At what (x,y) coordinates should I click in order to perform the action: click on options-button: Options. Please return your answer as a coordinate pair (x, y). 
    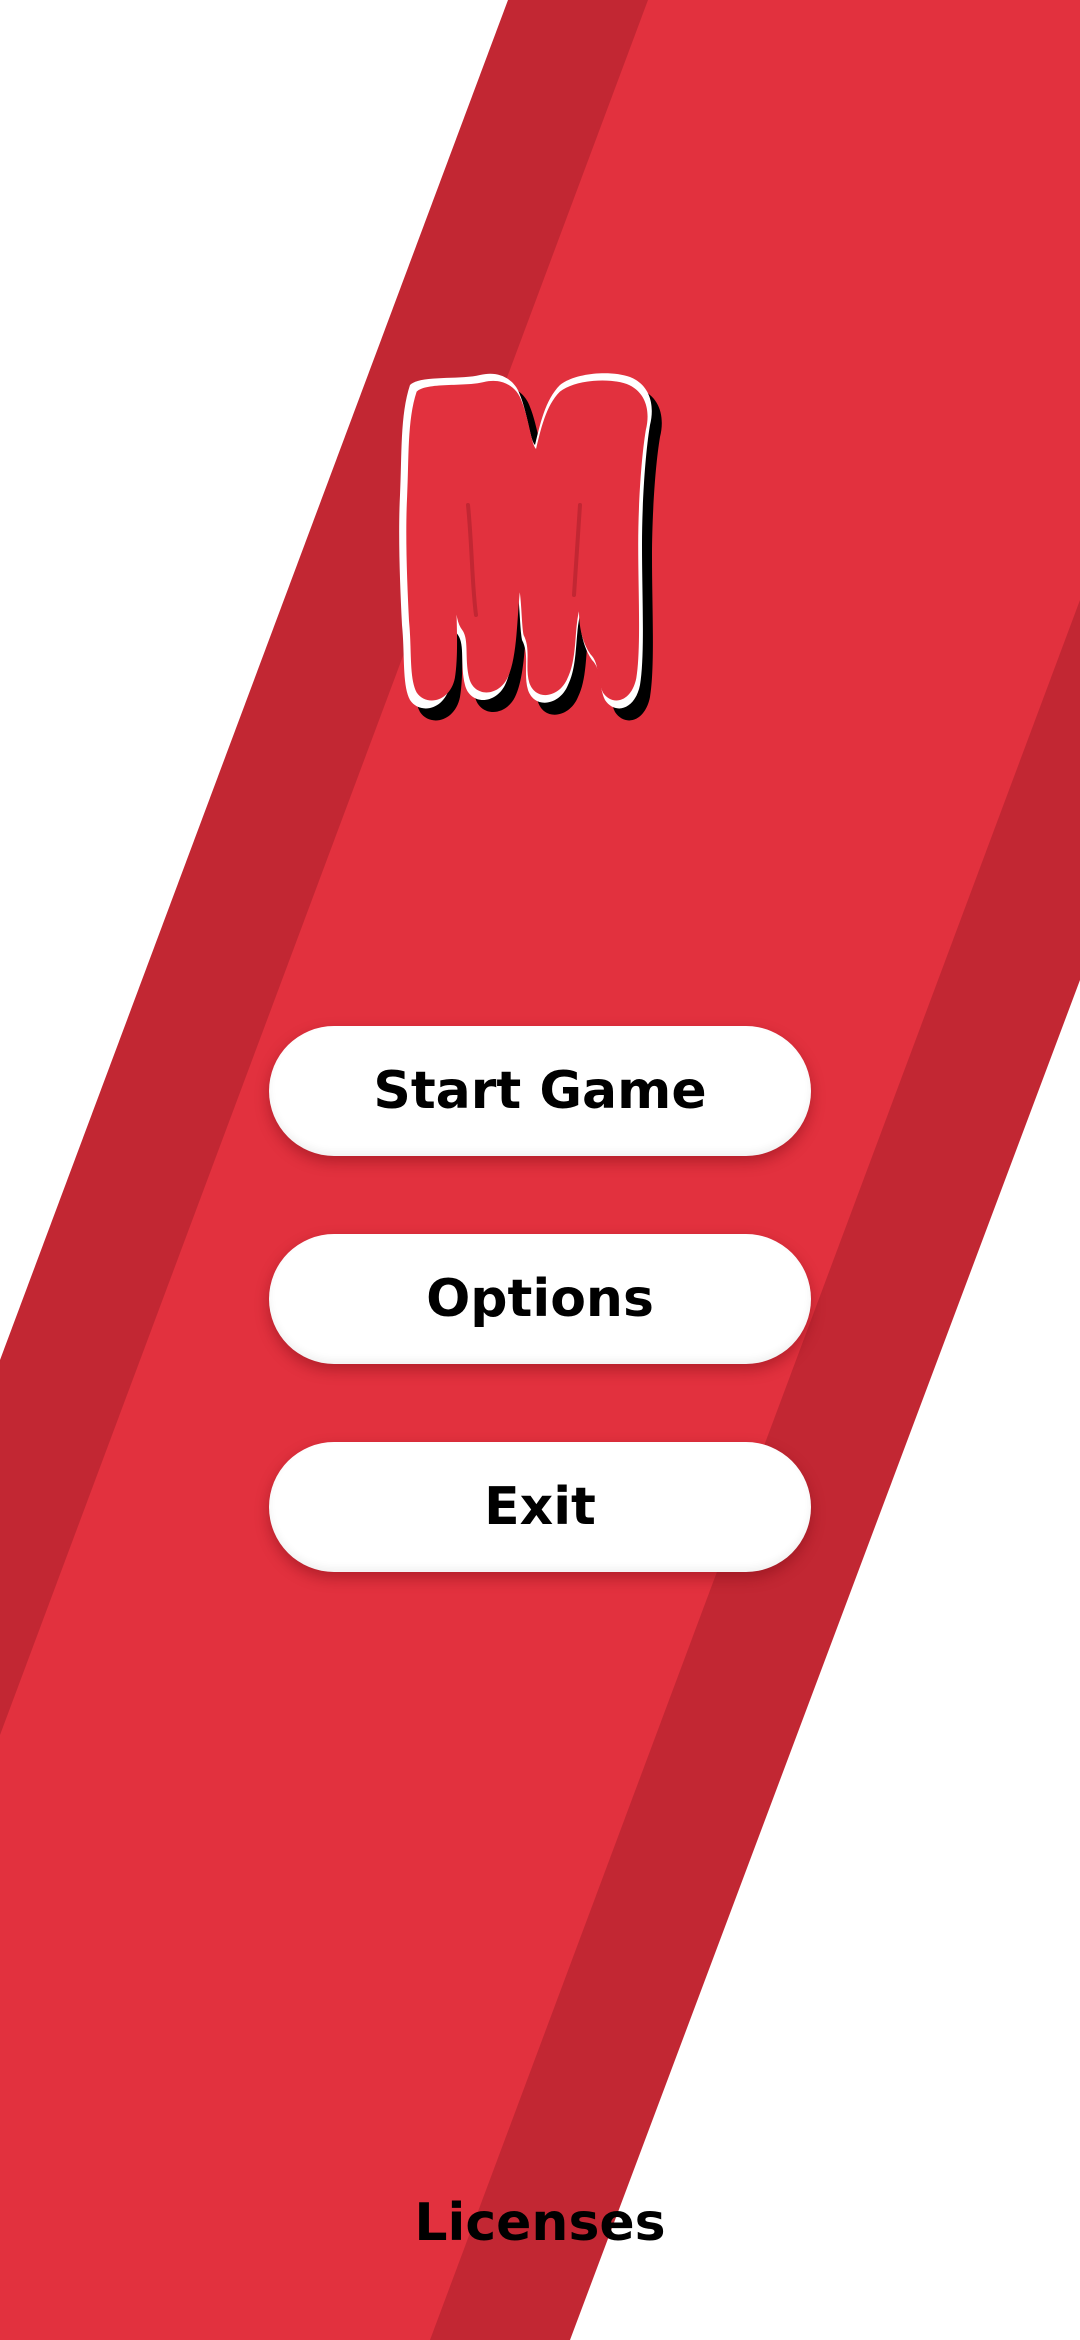
    Looking at the image, I should click on (540, 1299).